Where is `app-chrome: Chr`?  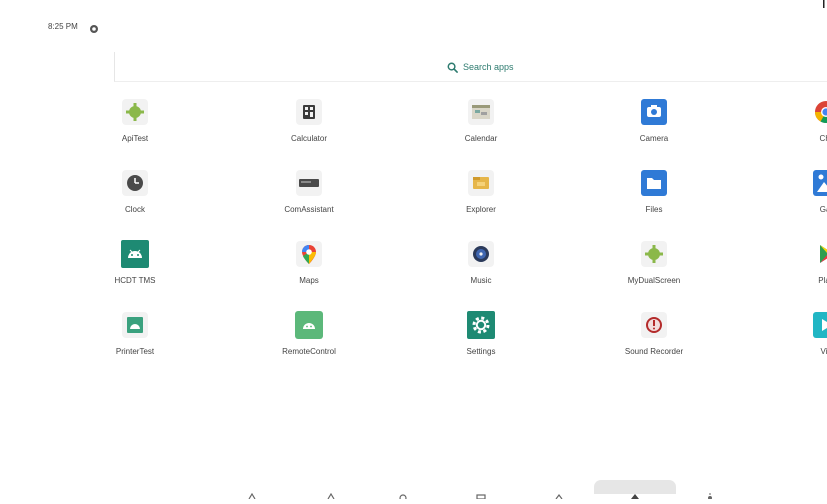 app-chrome: Chr is located at coordinates (804, 127).